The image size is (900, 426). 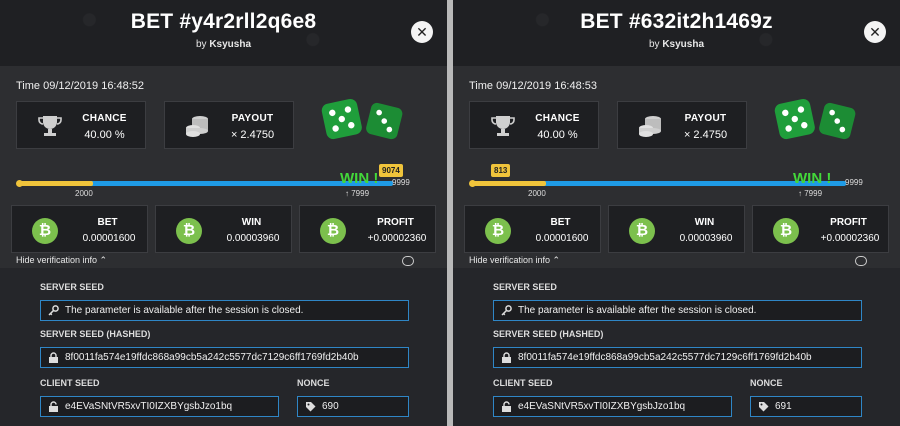 What do you see at coordinates (806, 406) in the screenshot?
I see `nonce-field: 691` at bounding box center [806, 406].